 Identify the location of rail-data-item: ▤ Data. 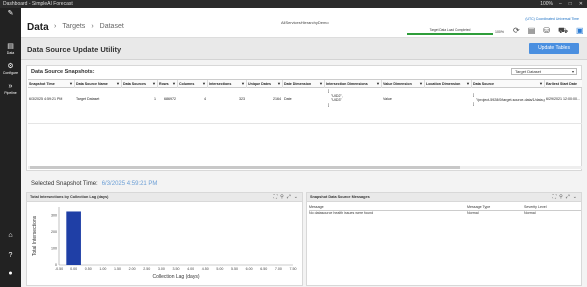
(10, 49).